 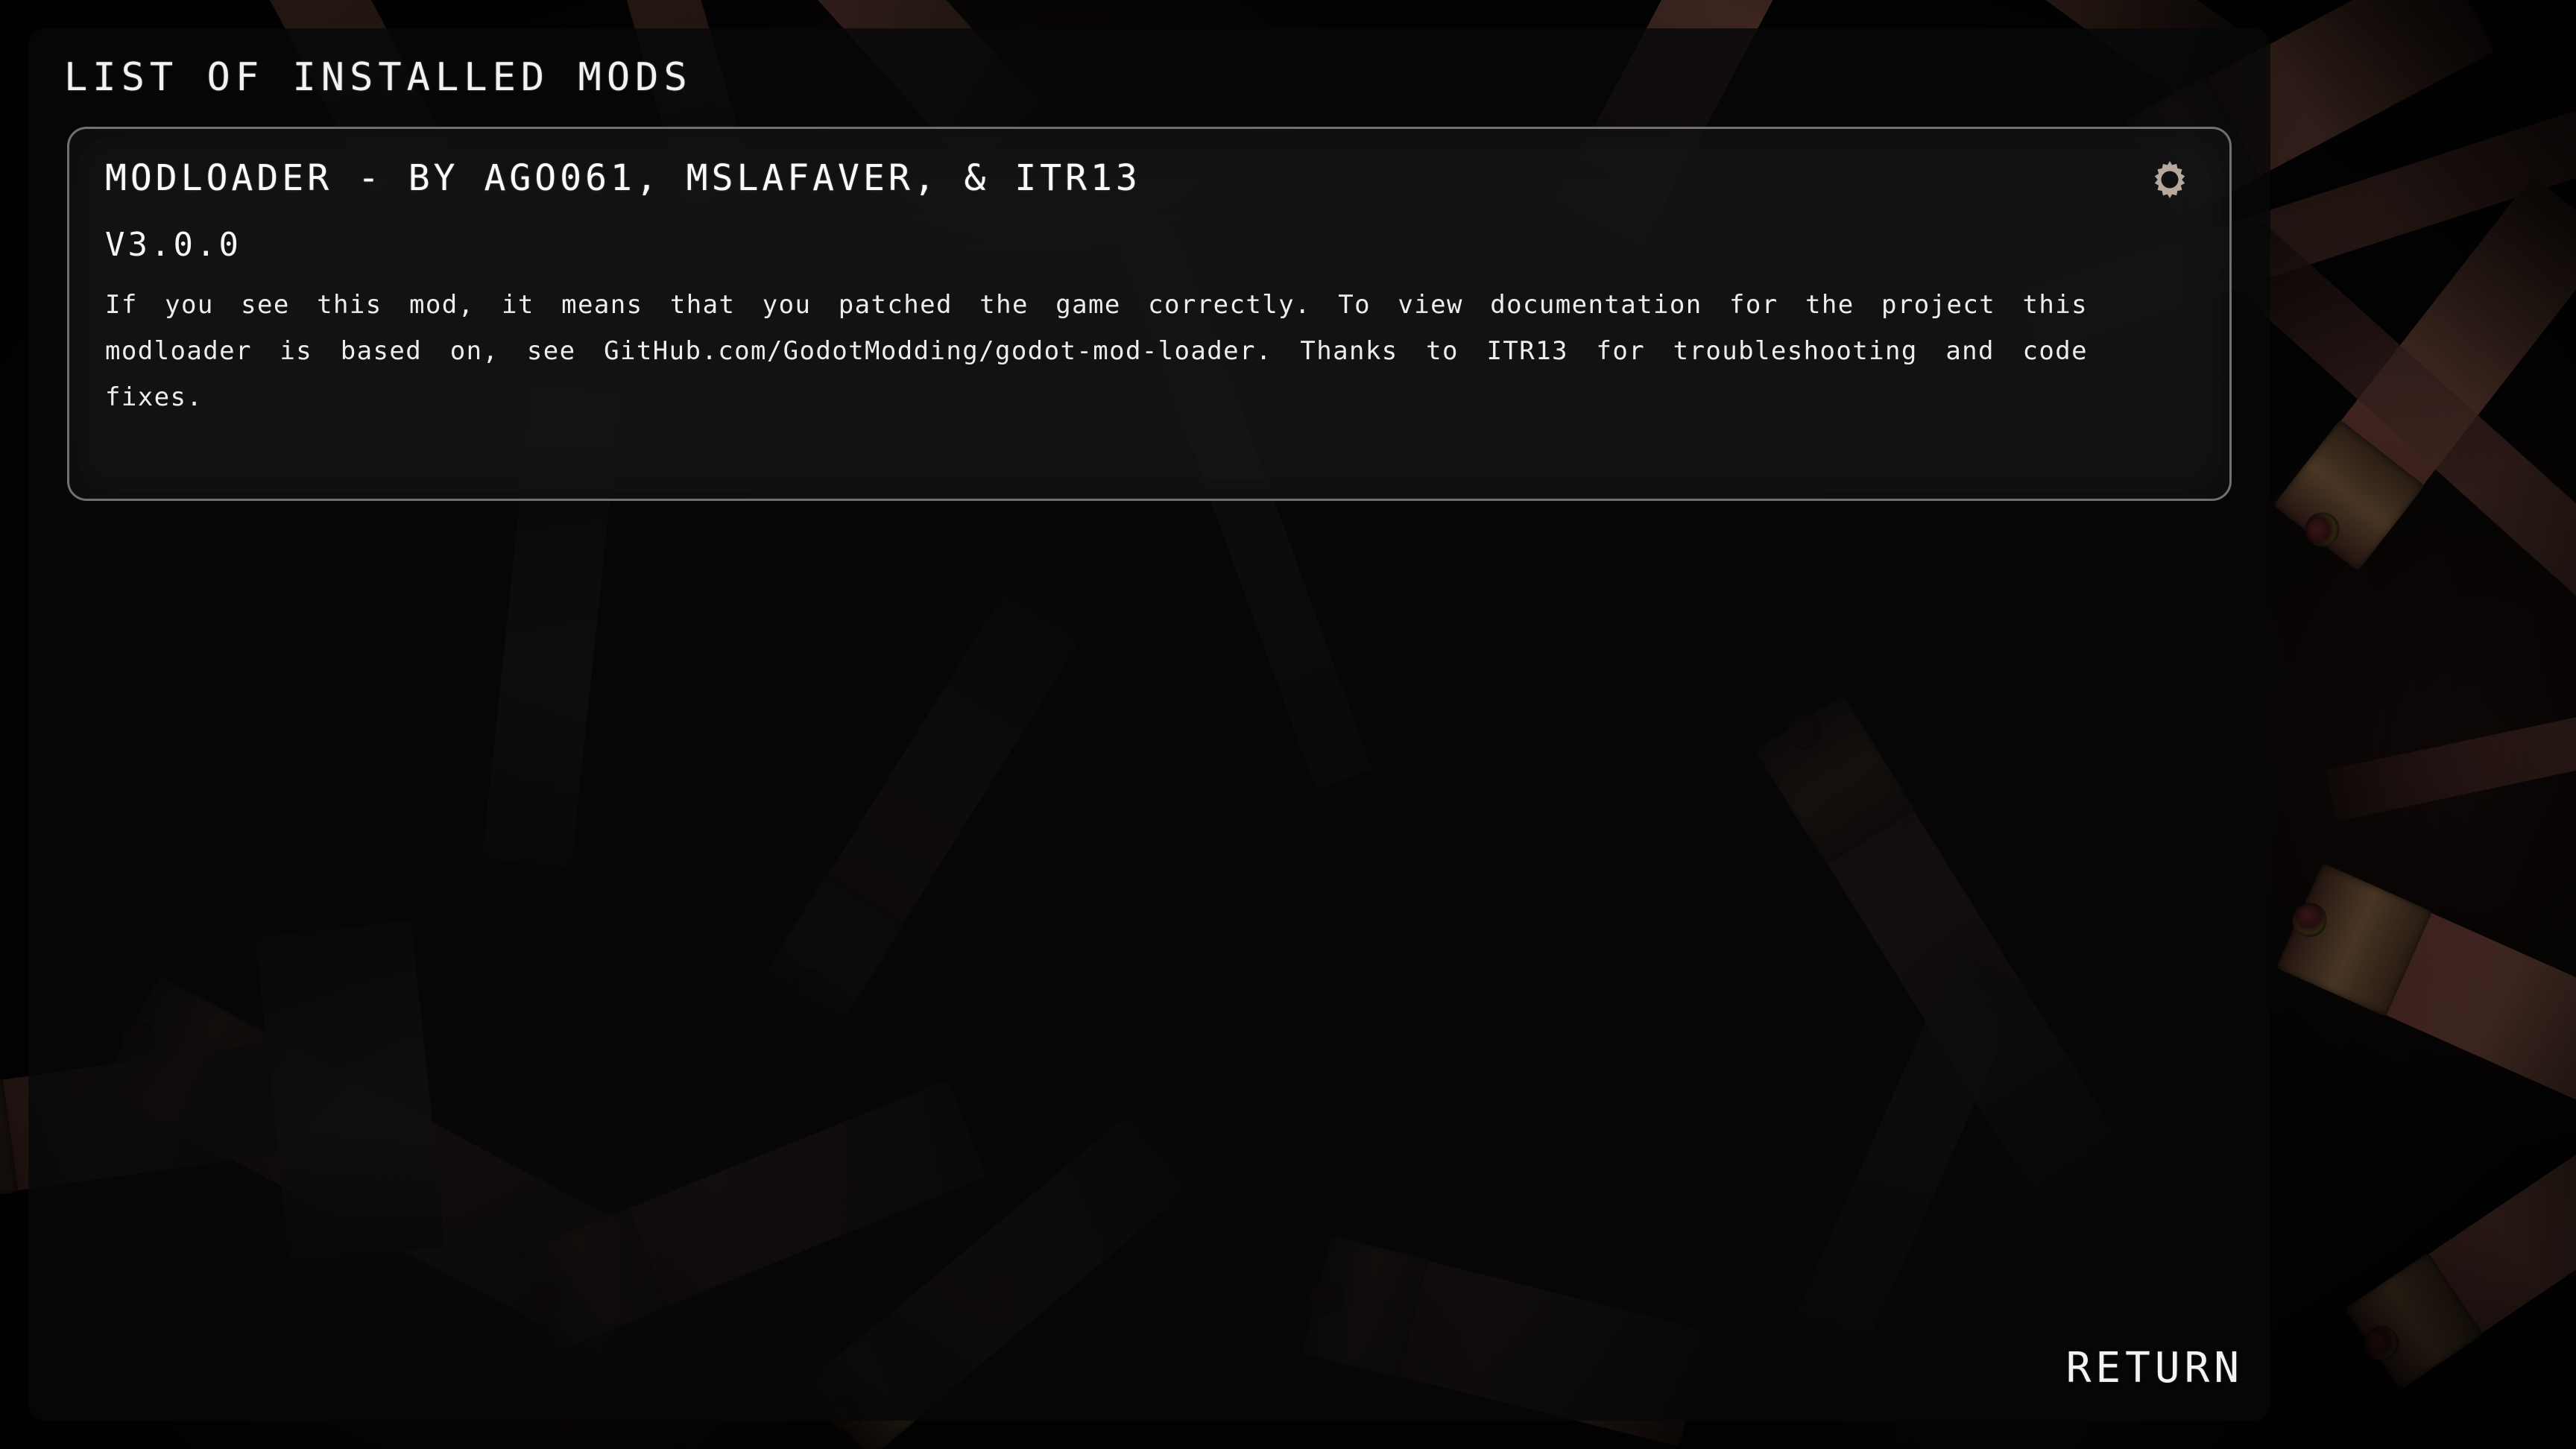 I want to click on gear-icon, so click(x=2169, y=181).